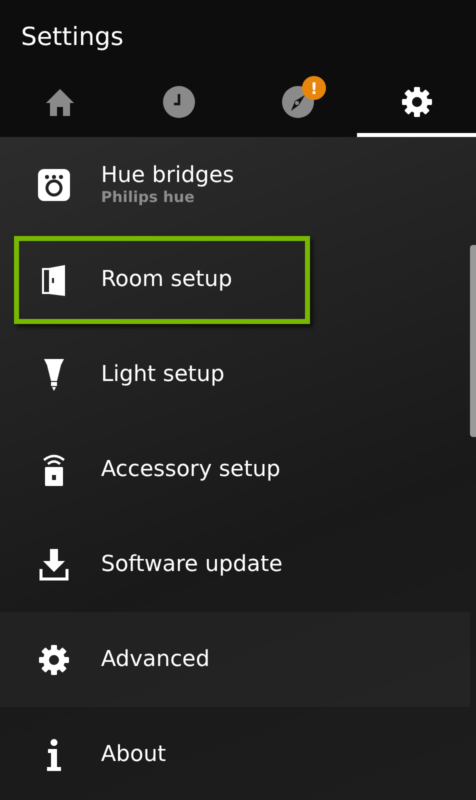  I want to click on scrollbar, so click(473, 341).